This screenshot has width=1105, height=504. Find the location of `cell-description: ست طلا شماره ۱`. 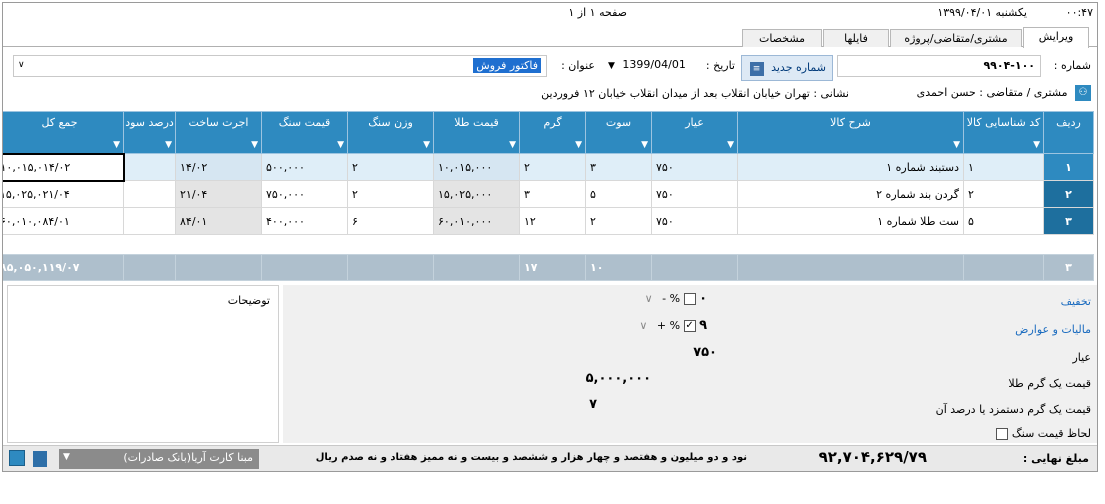

cell-description: ست طلا شماره ۱ is located at coordinates (850, 221).